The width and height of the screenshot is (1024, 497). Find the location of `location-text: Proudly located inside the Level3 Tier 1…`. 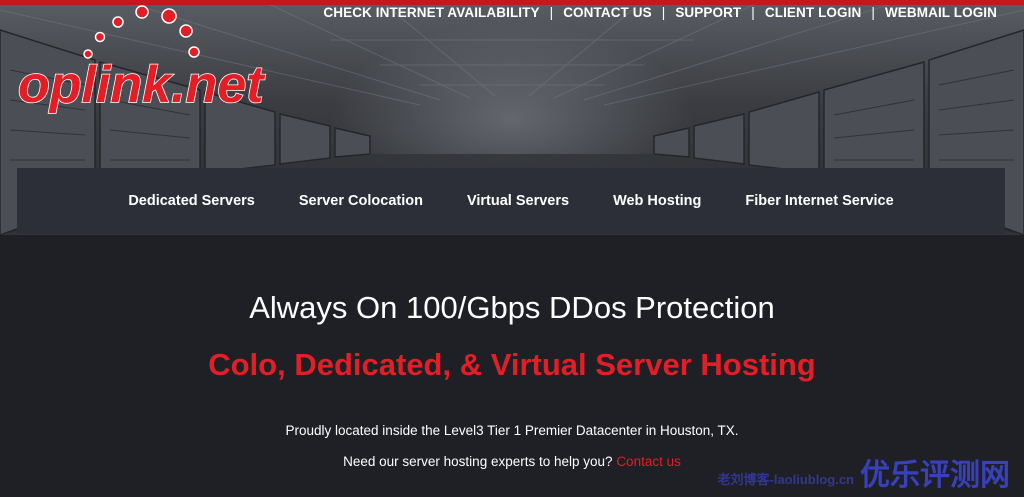

location-text: Proudly located inside the Level3 Tier 1… is located at coordinates (512, 430).